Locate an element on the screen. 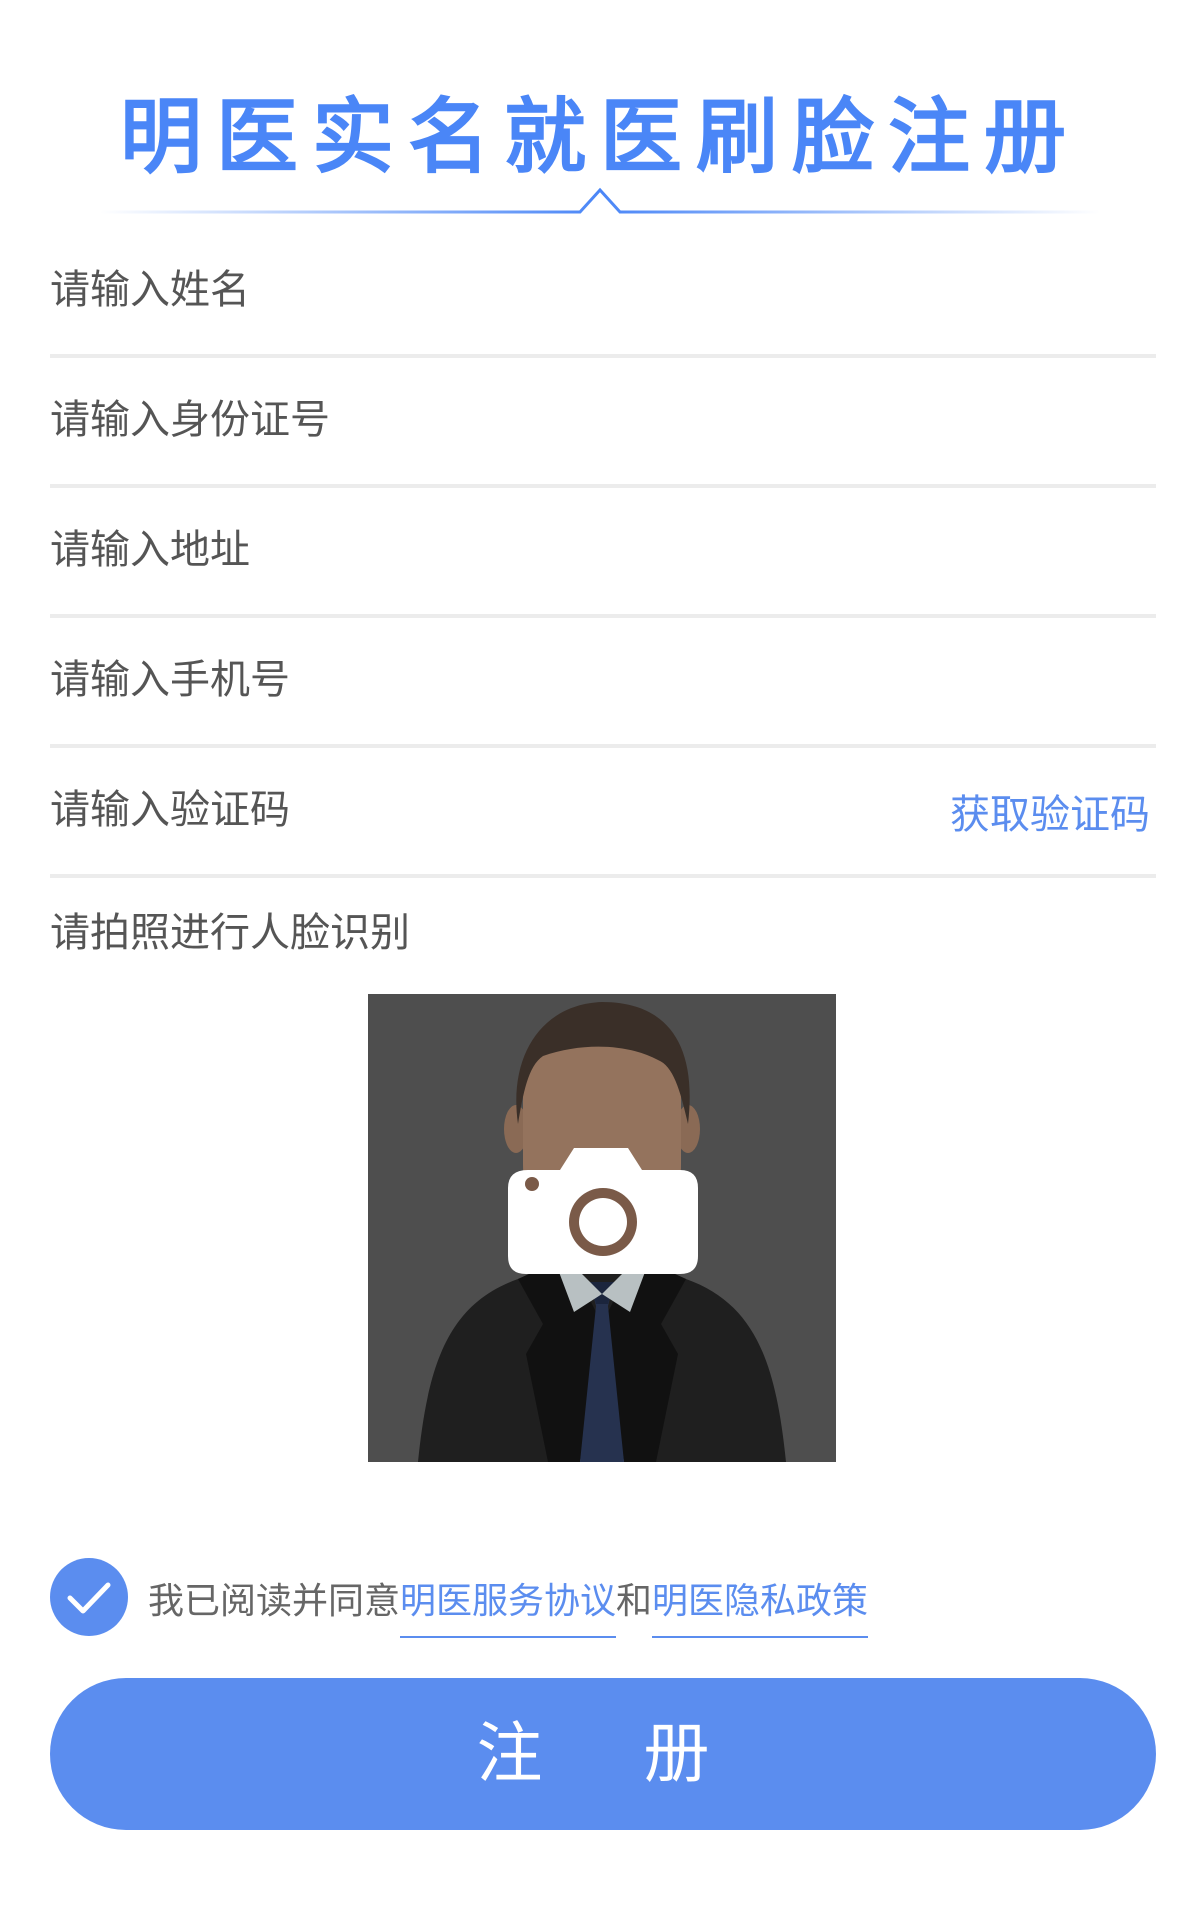 This screenshot has width=1200, height=1920. agreement-conjunction: 和 is located at coordinates (634, 1601).